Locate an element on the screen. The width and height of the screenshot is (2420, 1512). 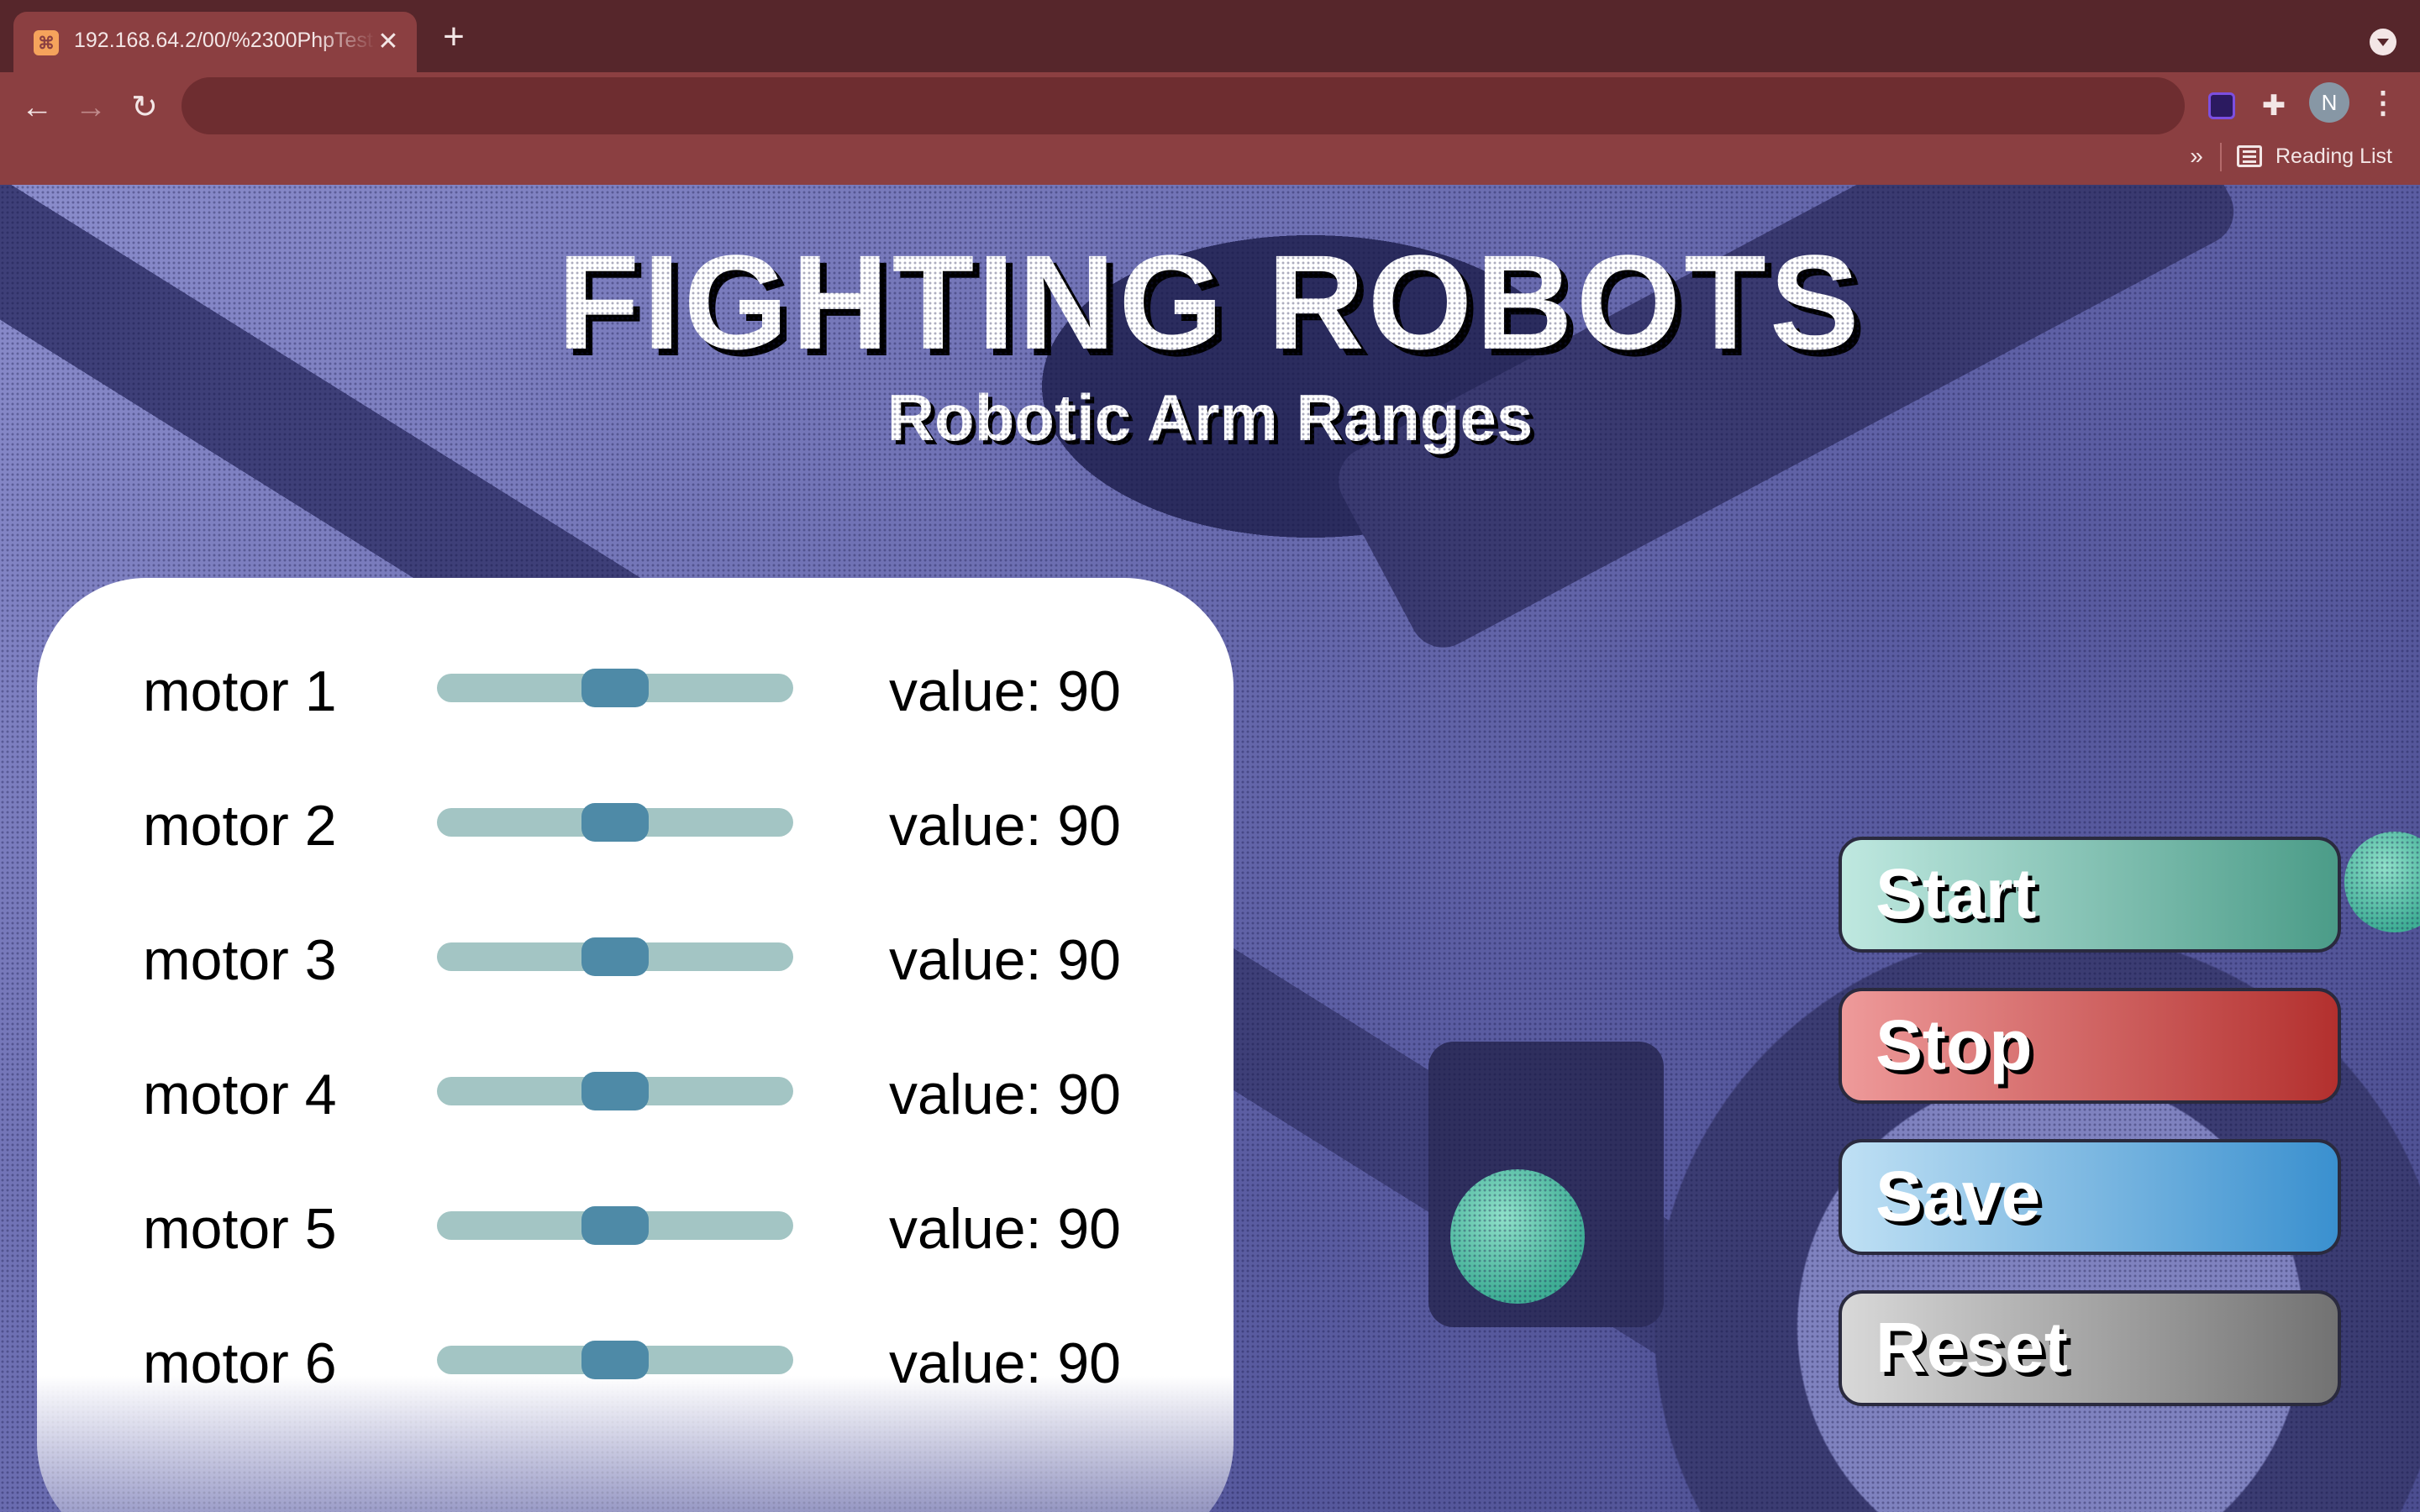
reading-list-button: Reading List is located at coordinates (2314, 156).